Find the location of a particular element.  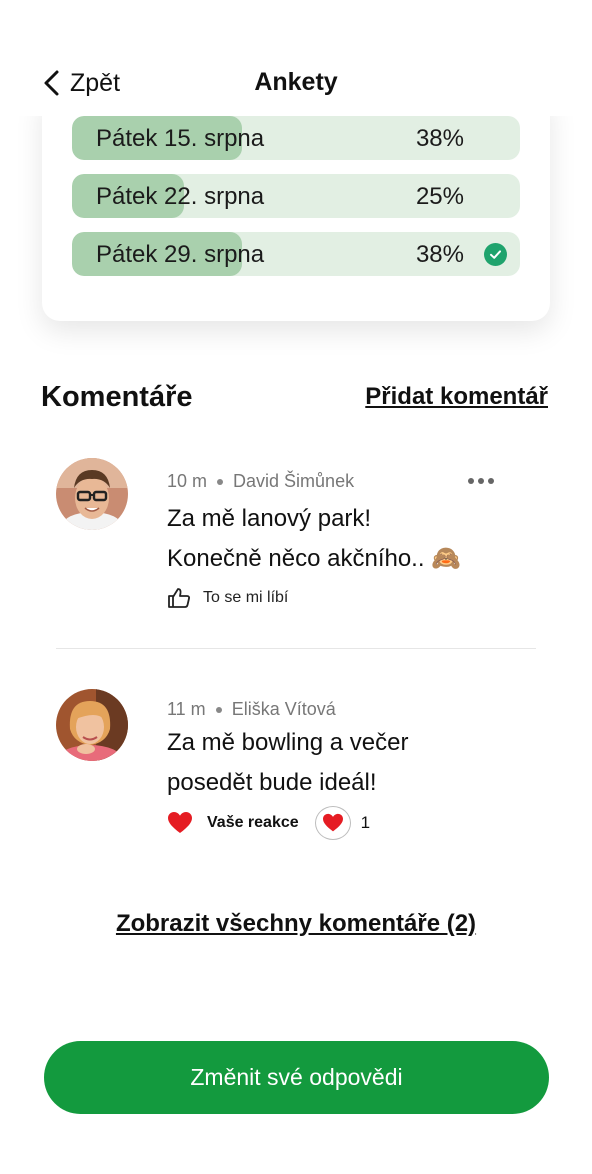

comment-divider is located at coordinates (296, 648).